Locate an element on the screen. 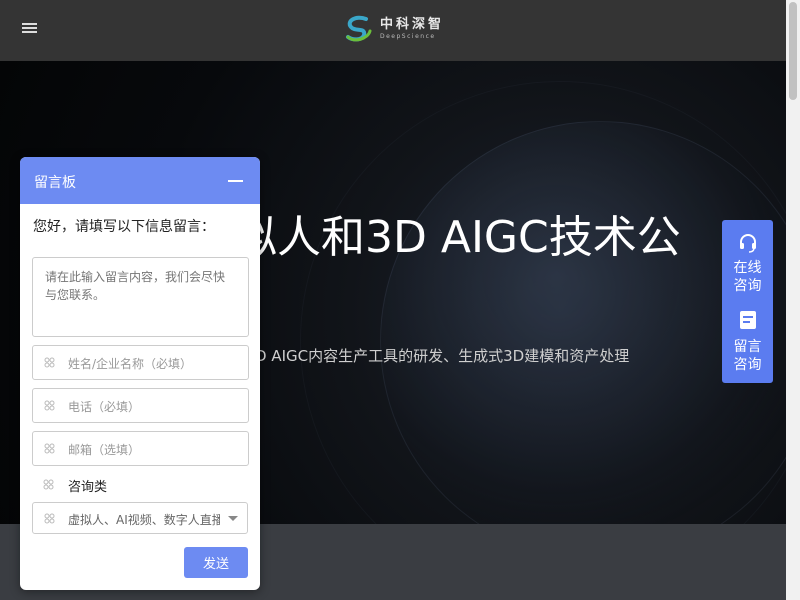  hero-title-text: 拟人和3D AIGC技术公 is located at coordinates (457, 235).